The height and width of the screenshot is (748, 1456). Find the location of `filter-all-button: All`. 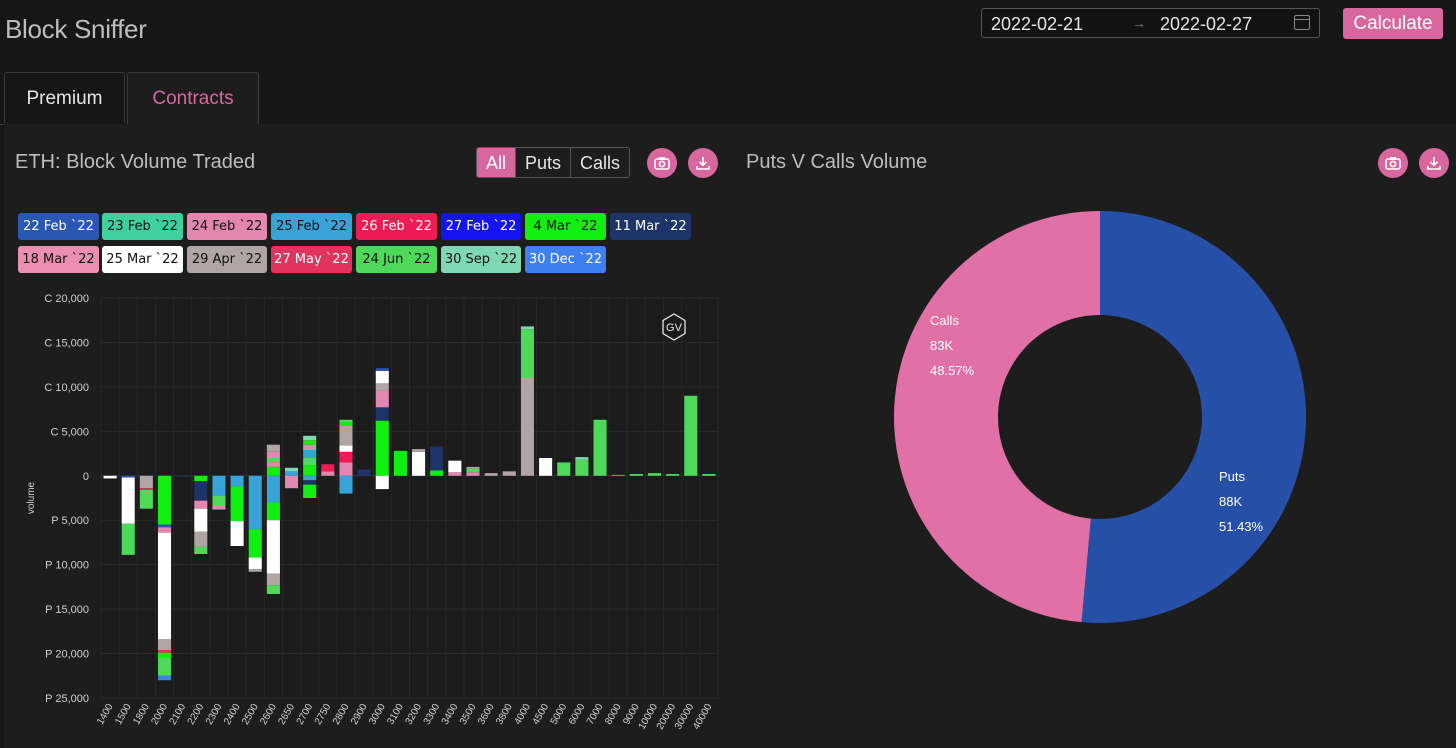

filter-all-button: All is located at coordinates (497, 162).